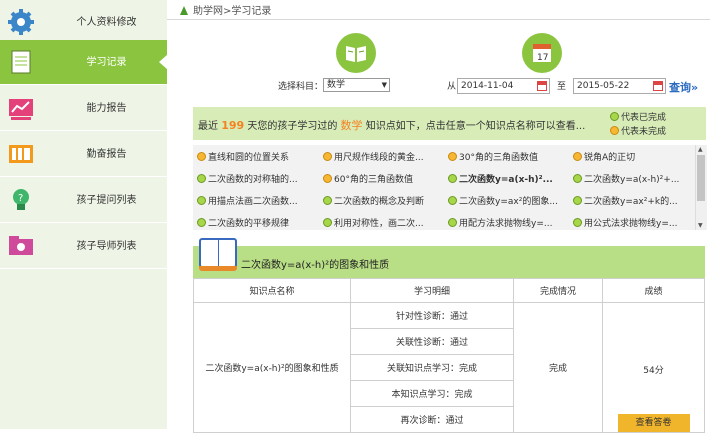 This screenshot has height=433, width=710. Describe the element at coordinates (695, 87) in the screenshot. I see `double-chevron-right-icon: »` at that location.